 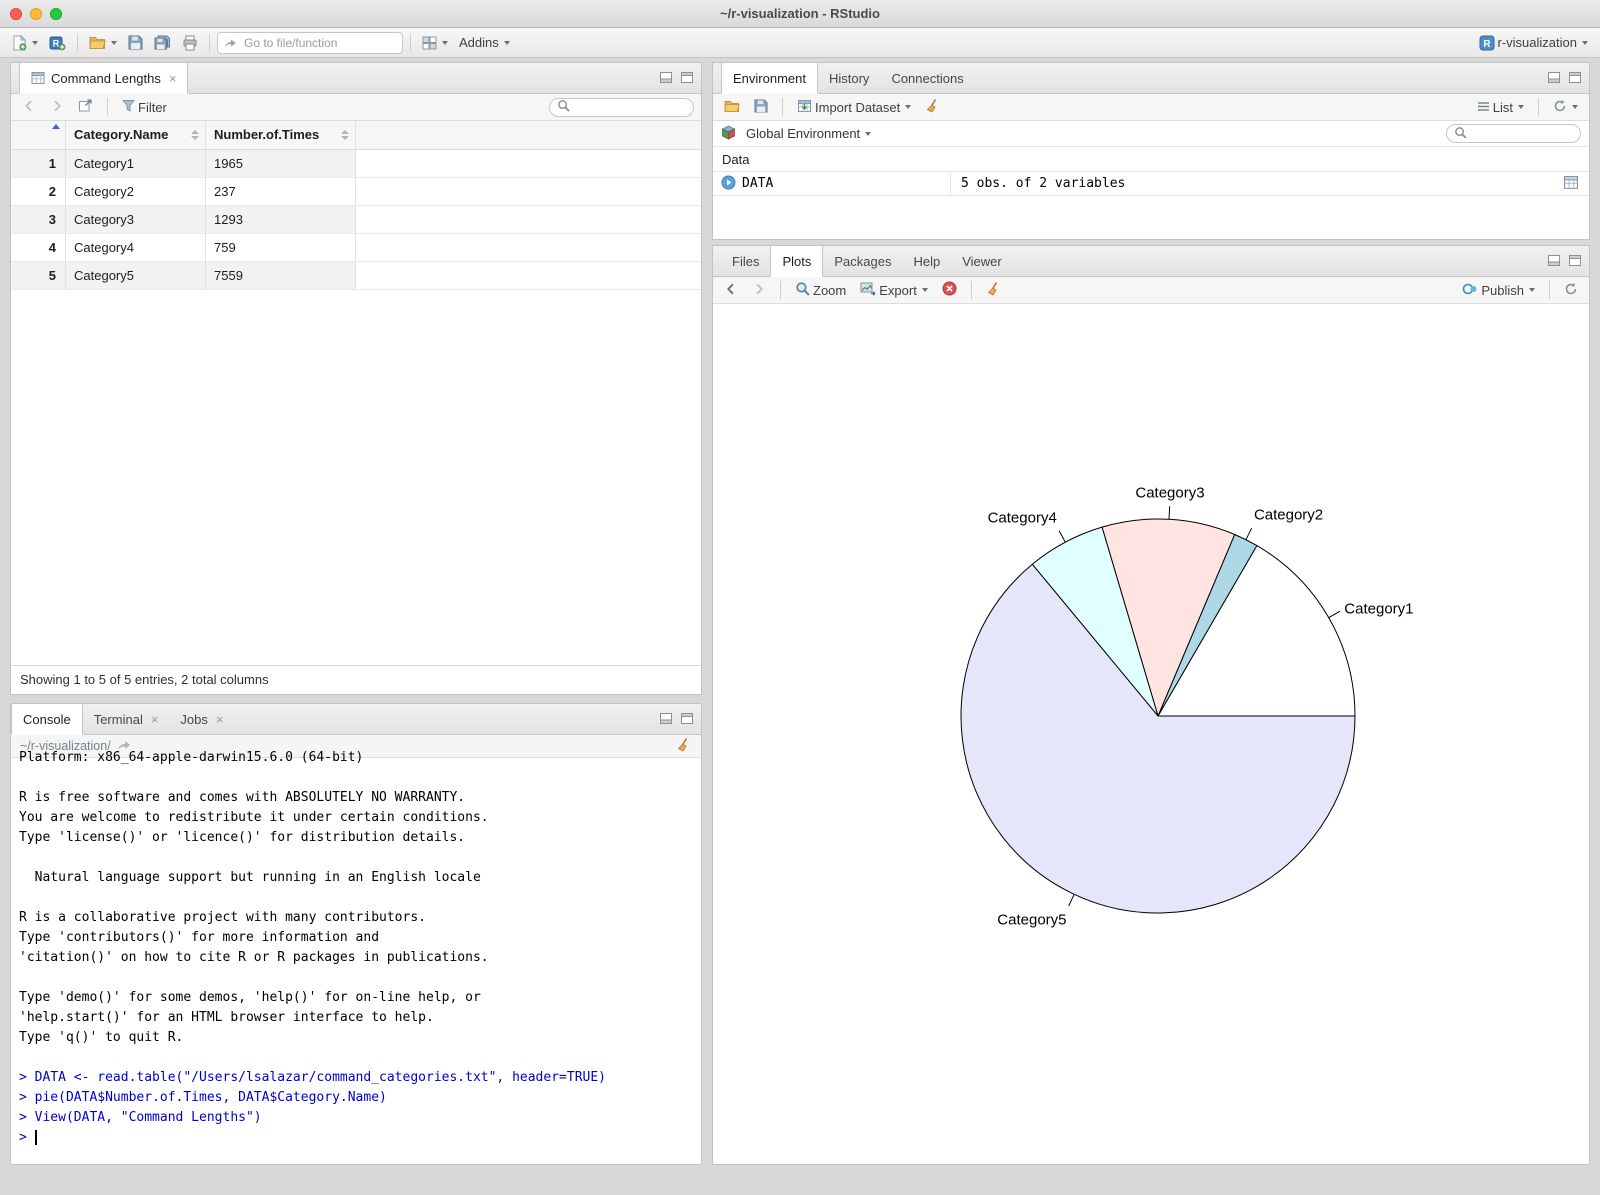 What do you see at coordinates (435, 43) in the screenshot?
I see `pane-layout-button` at bounding box center [435, 43].